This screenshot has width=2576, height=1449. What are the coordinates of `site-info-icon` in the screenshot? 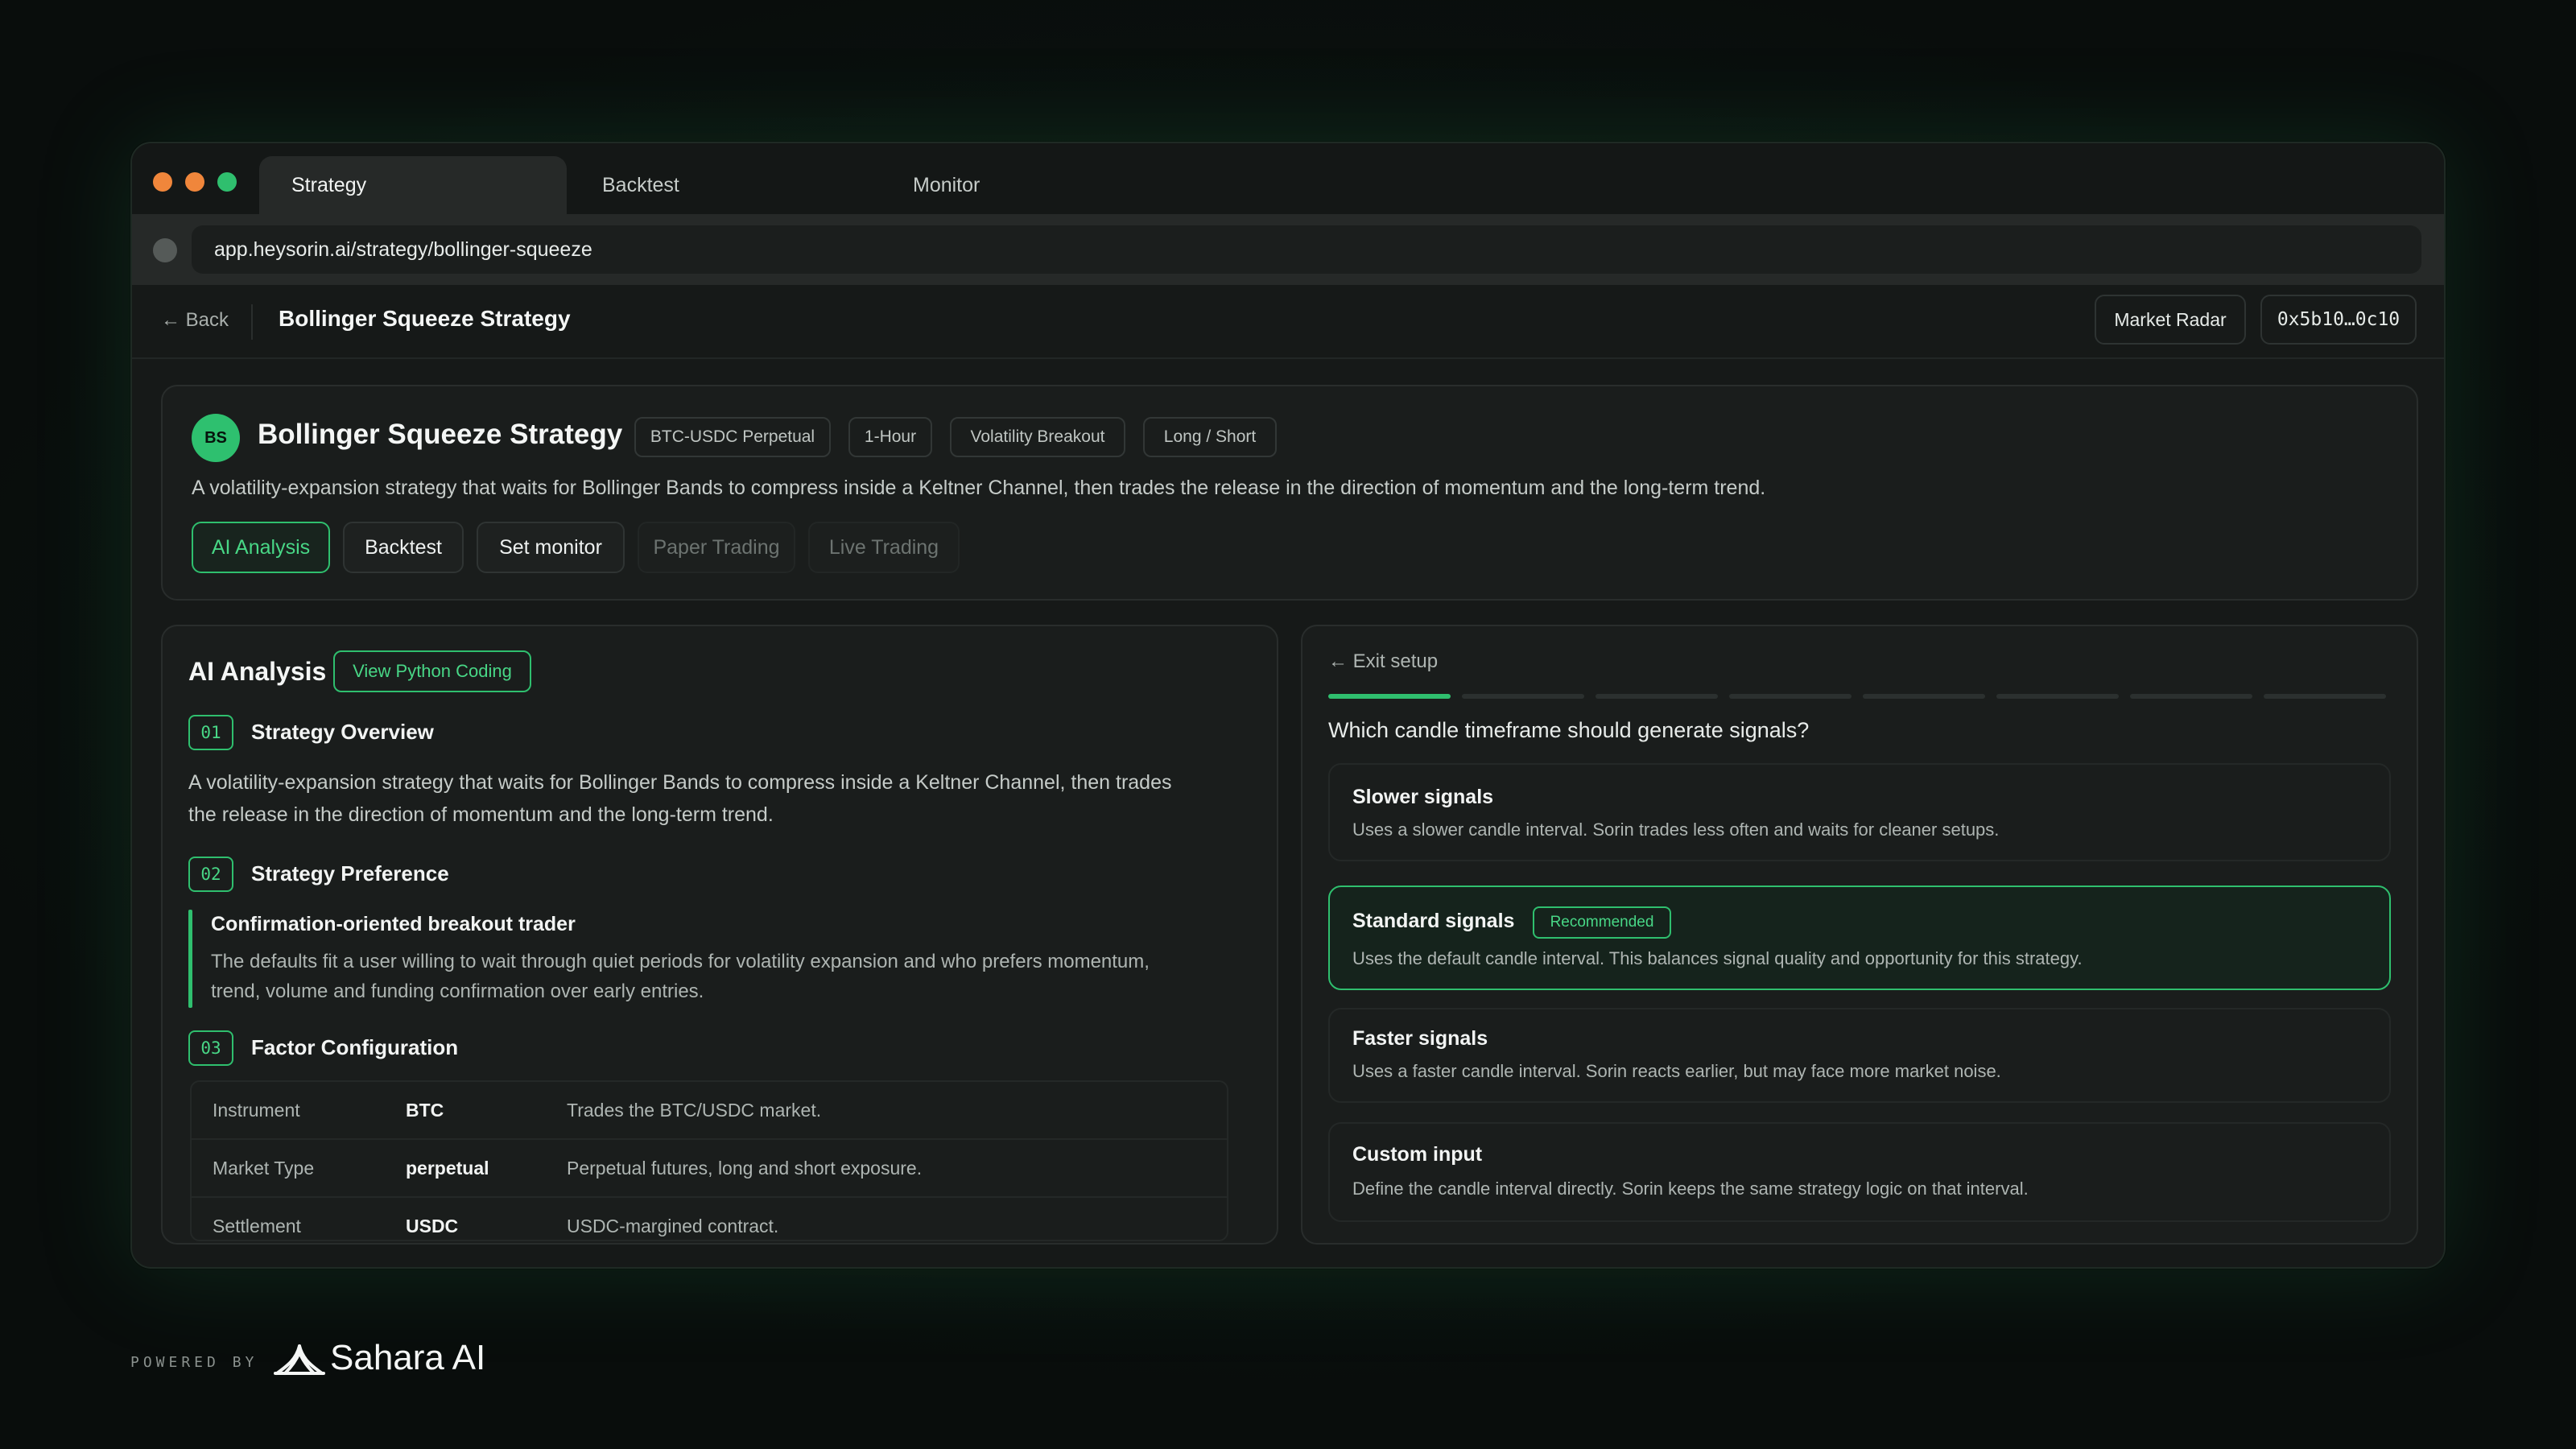 It's located at (165, 250).